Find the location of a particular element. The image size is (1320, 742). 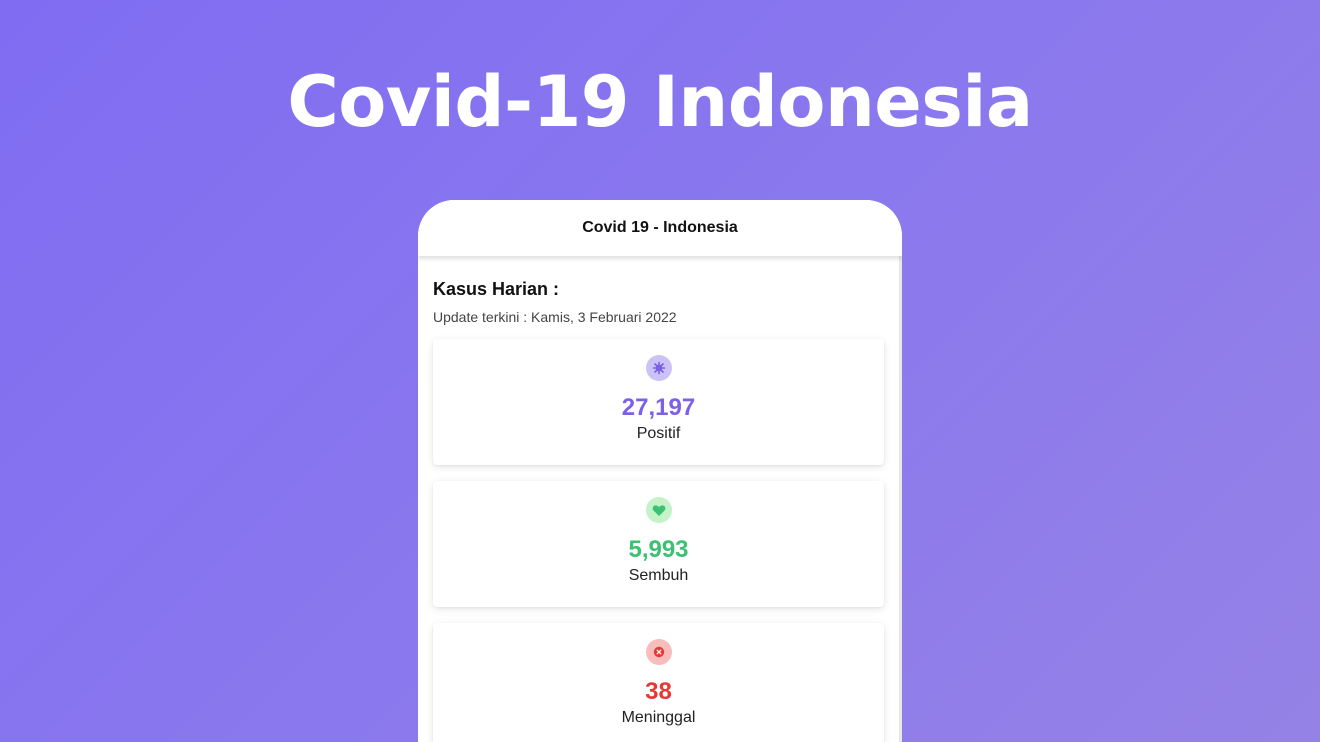

stat-label-sembuh: Sembuh is located at coordinates (658, 575).